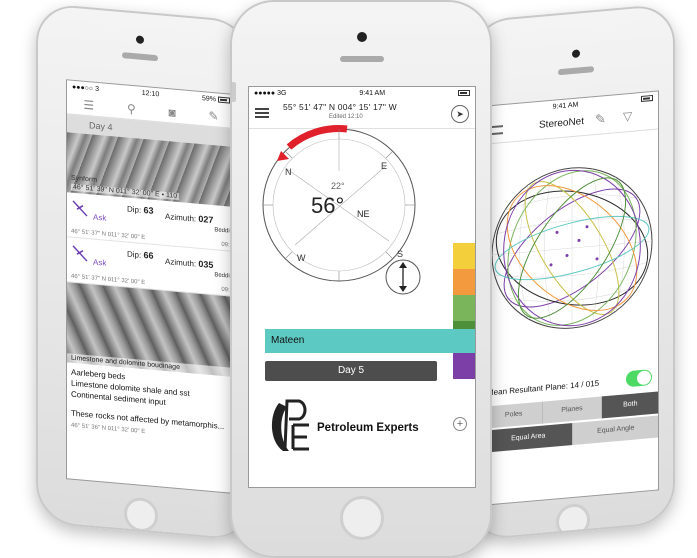  I want to click on mean-resultant-label: Mean Resultant Plane: 14 / 015, so click(543, 388).